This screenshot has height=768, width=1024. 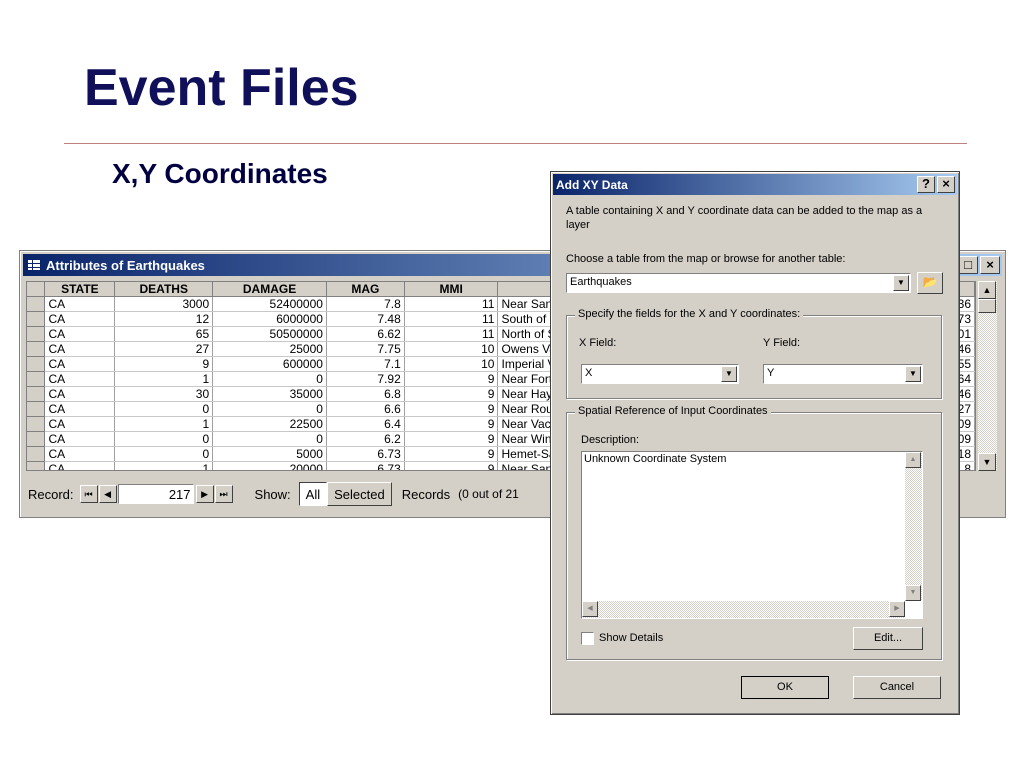 What do you see at coordinates (987, 290) in the screenshot?
I see `scroll-up-button: ▲` at bounding box center [987, 290].